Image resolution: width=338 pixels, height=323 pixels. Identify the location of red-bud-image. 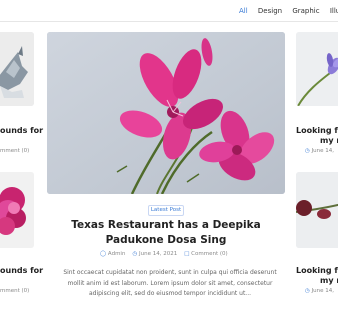
(317, 210).